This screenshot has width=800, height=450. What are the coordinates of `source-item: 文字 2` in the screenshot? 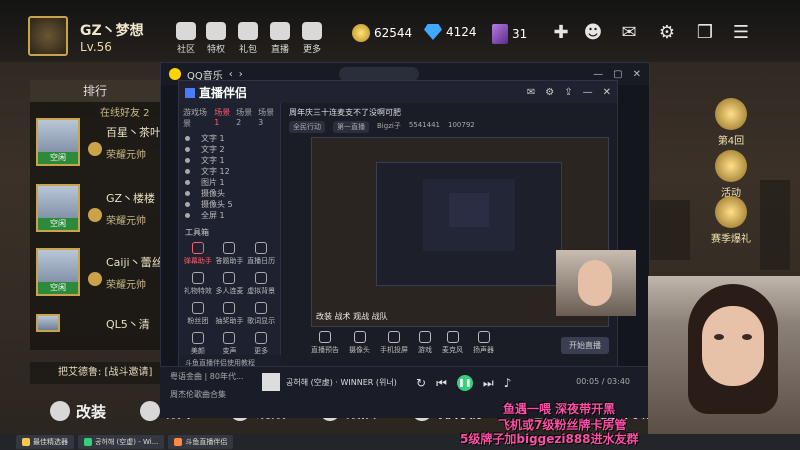 It's located at (229, 149).